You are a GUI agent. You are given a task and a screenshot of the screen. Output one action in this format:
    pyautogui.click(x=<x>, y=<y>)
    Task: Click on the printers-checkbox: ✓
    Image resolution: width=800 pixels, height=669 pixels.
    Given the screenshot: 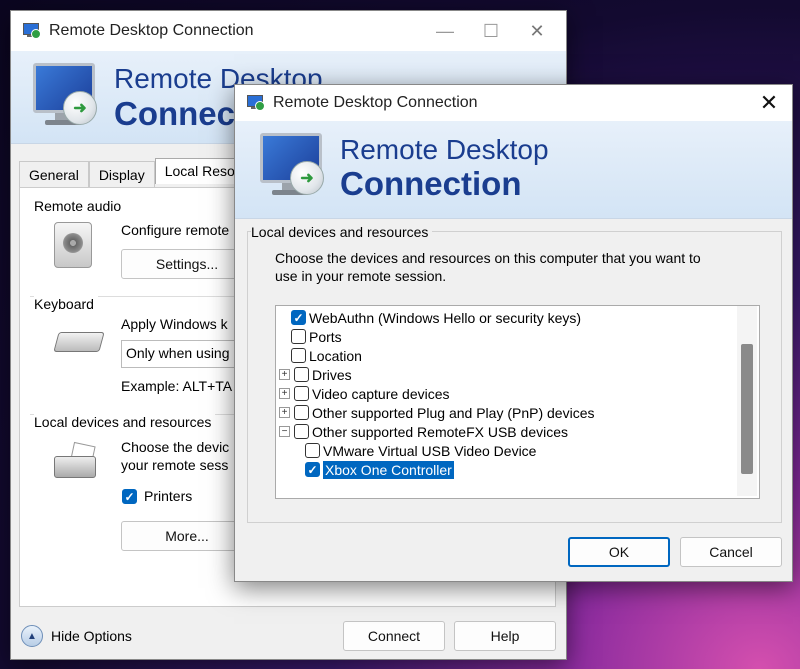 What is the action you would take?
    pyautogui.click(x=129, y=496)
    